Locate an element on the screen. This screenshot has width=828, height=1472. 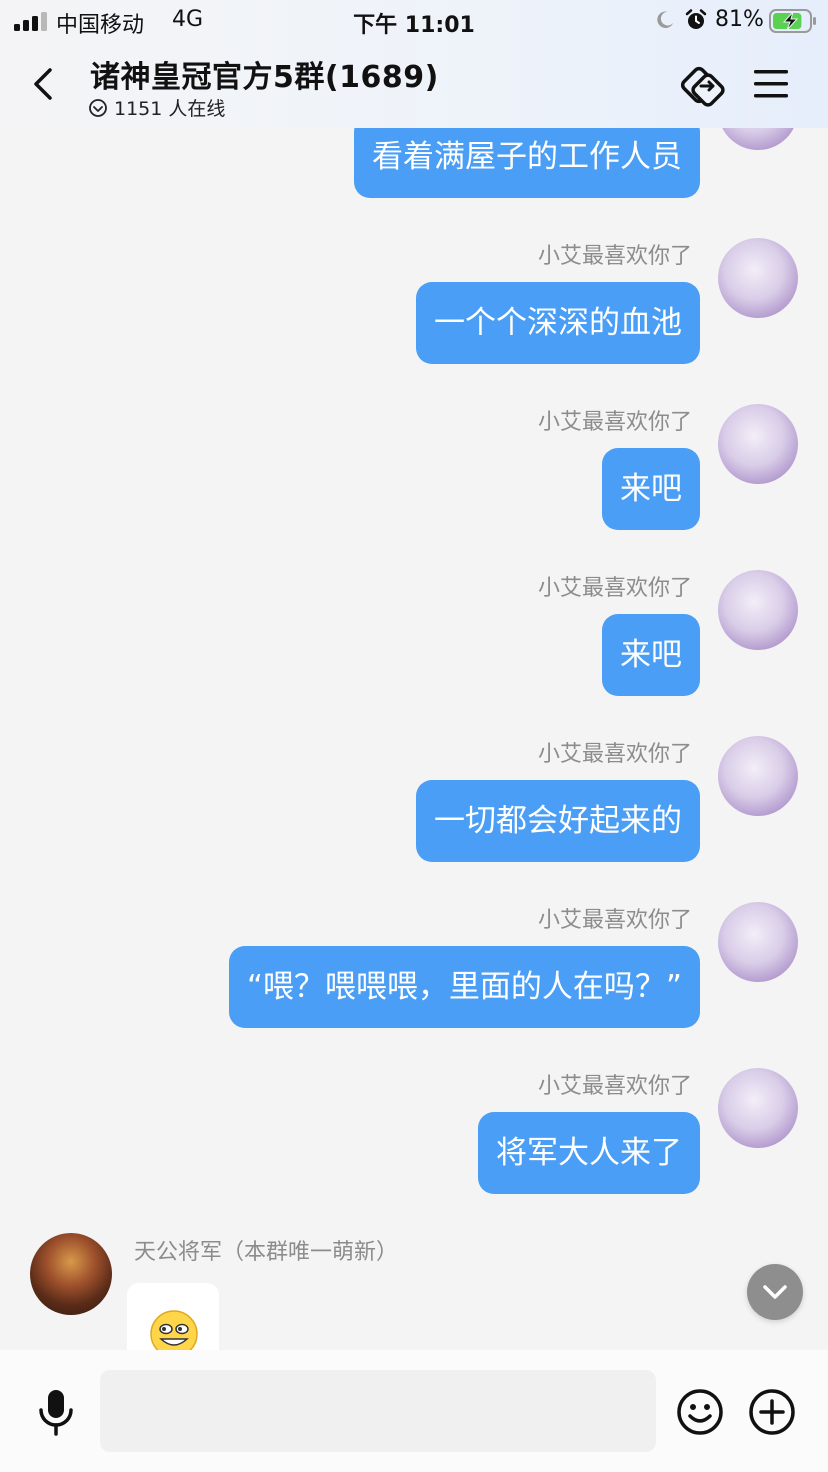
chat-header: 诸神皇冠官方5群(1689) 1151 人在线 is located at coordinates (414, 85).